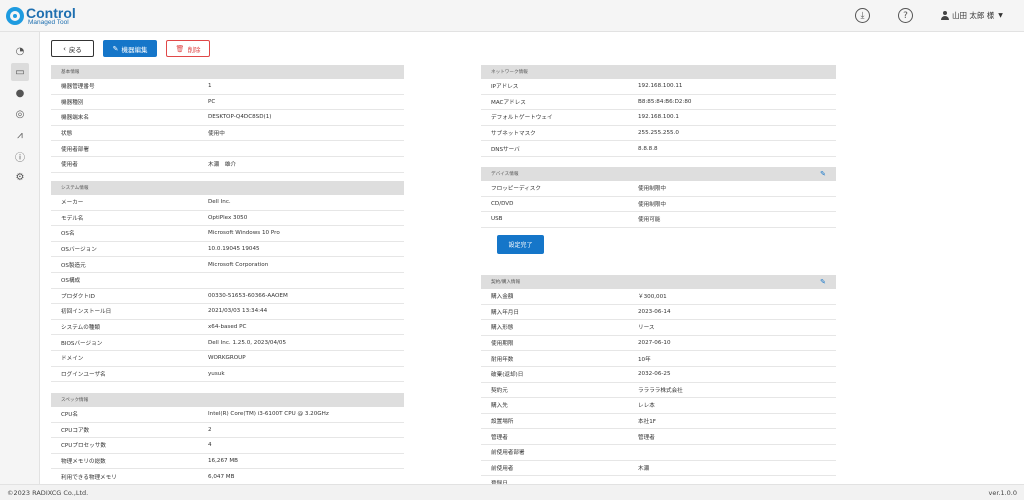 Image resolution: width=1024 pixels, height=500 pixels. What do you see at coordinates (862, 15) in the screenshot?
I see `download-icon: ⤓` at bounding box center [862, 15].